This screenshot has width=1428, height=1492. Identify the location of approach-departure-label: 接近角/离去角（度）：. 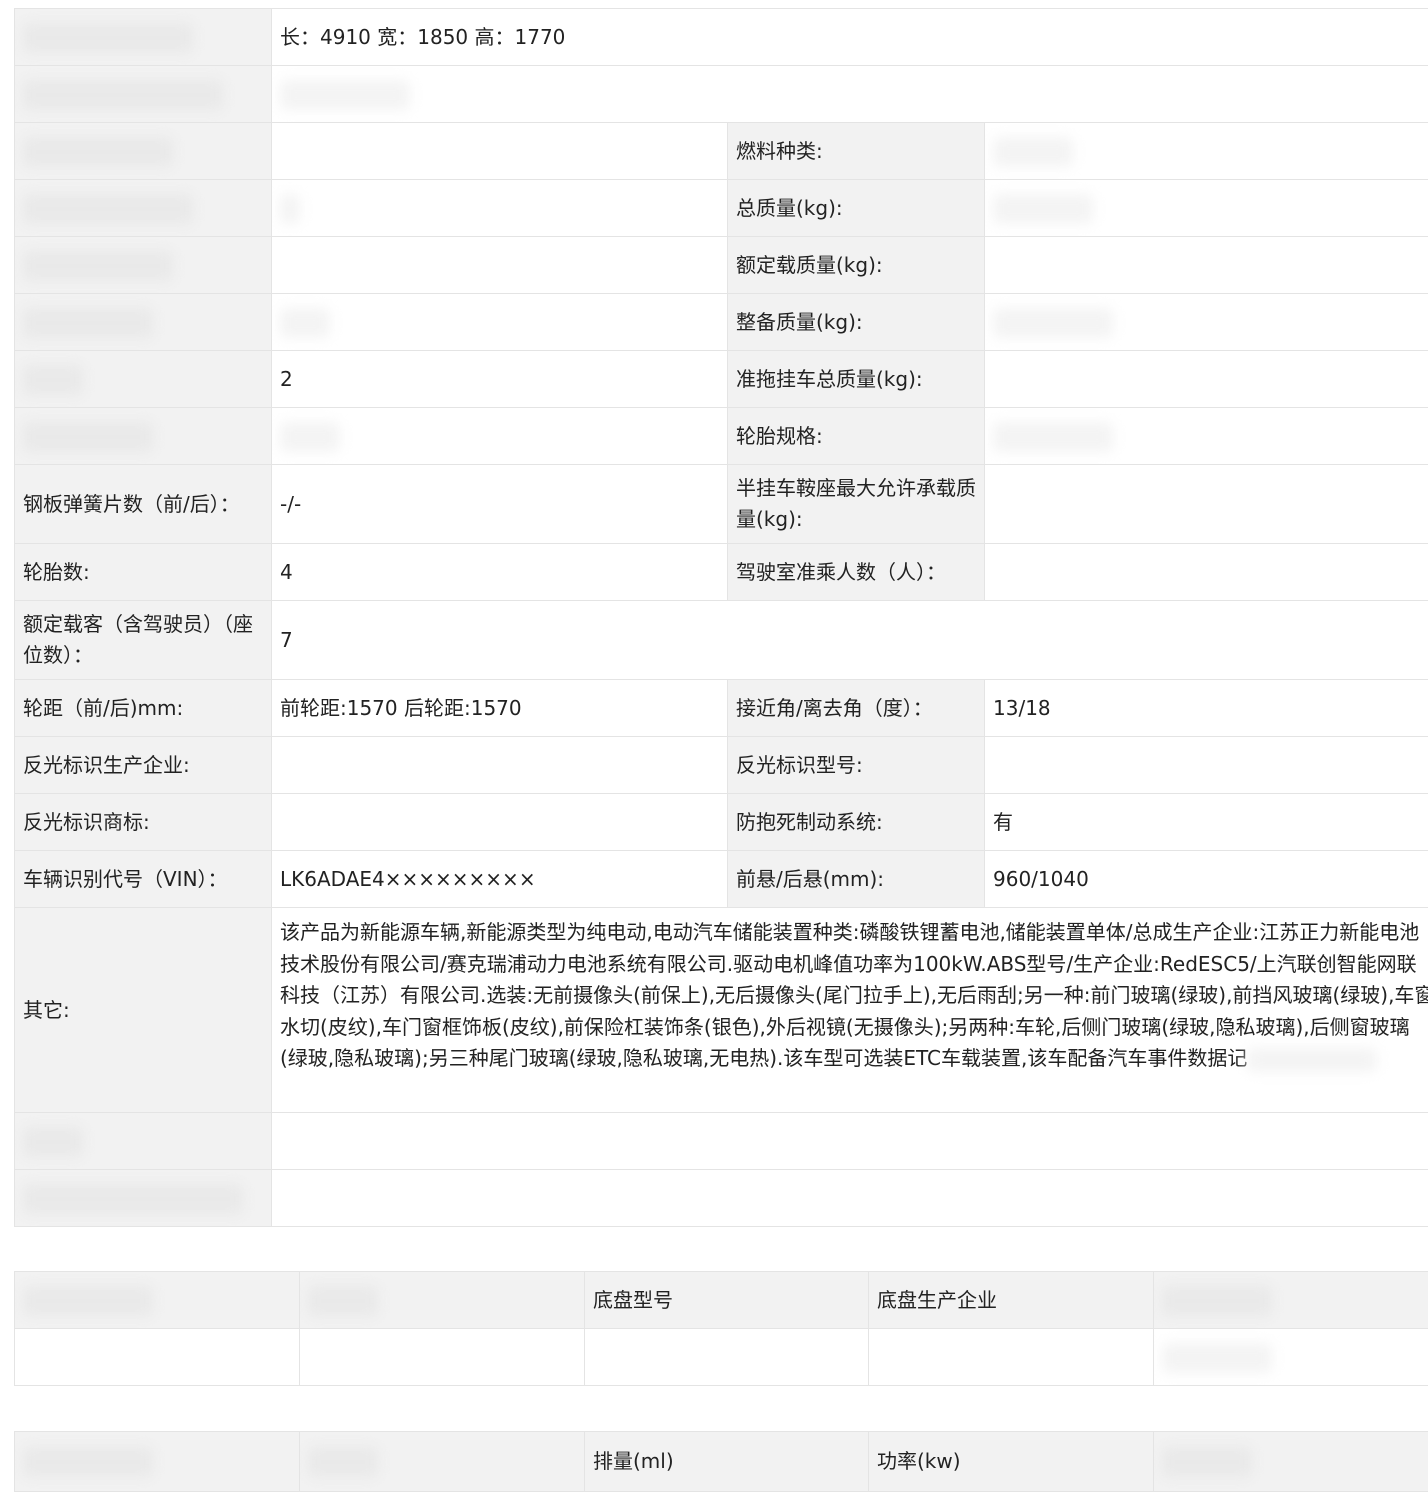
(856, 708).